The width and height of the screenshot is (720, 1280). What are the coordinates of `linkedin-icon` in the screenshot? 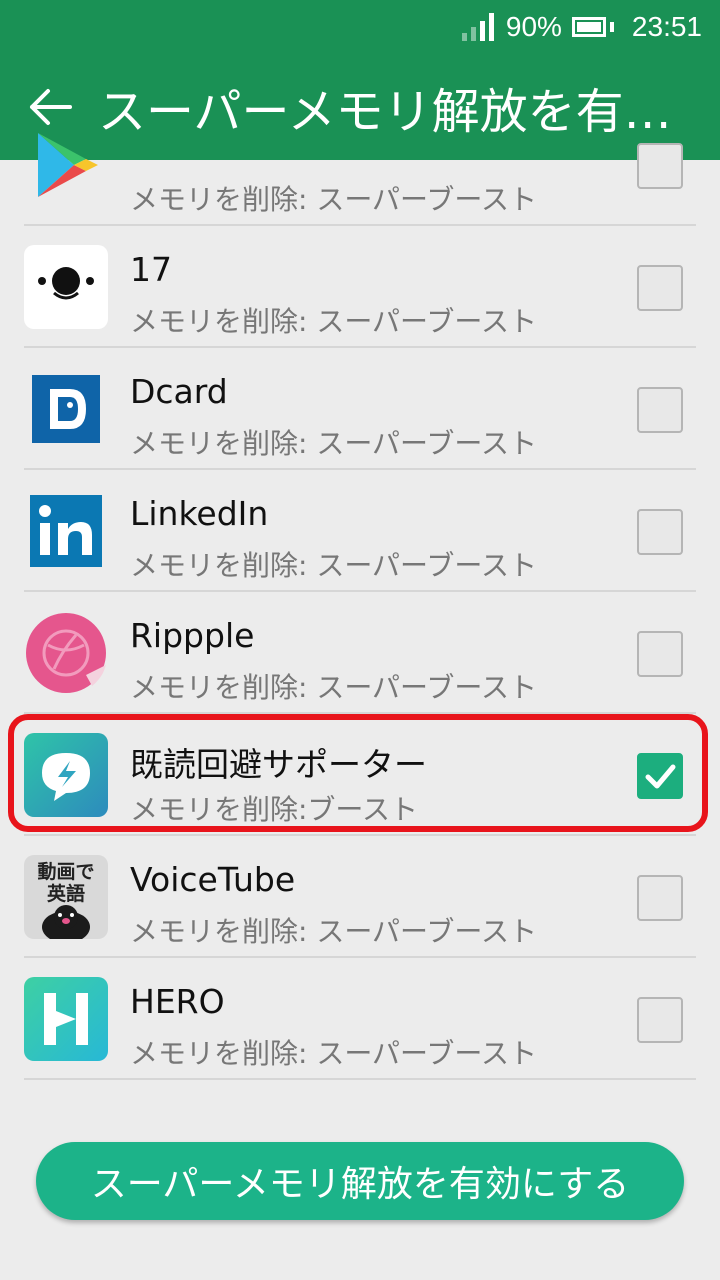 It's located at (66, 531).